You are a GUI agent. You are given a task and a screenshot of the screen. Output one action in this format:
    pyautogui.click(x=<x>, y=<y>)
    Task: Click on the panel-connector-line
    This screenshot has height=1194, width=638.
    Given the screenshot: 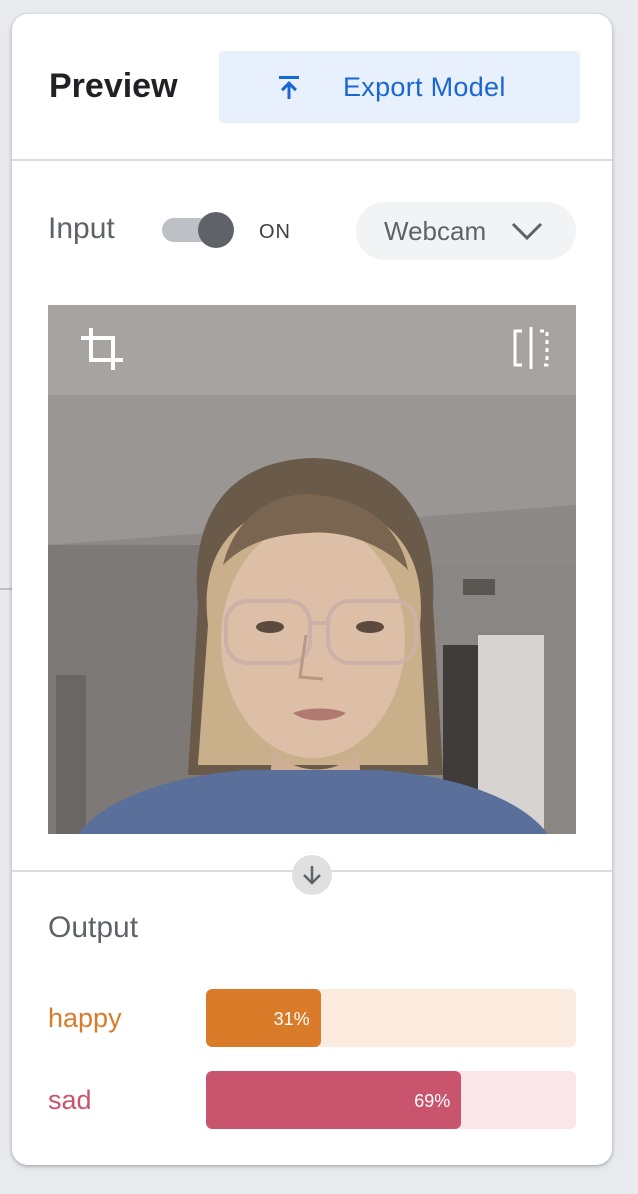 What is the action you would take?
    pyautogui.click(x=6, y=589)
    